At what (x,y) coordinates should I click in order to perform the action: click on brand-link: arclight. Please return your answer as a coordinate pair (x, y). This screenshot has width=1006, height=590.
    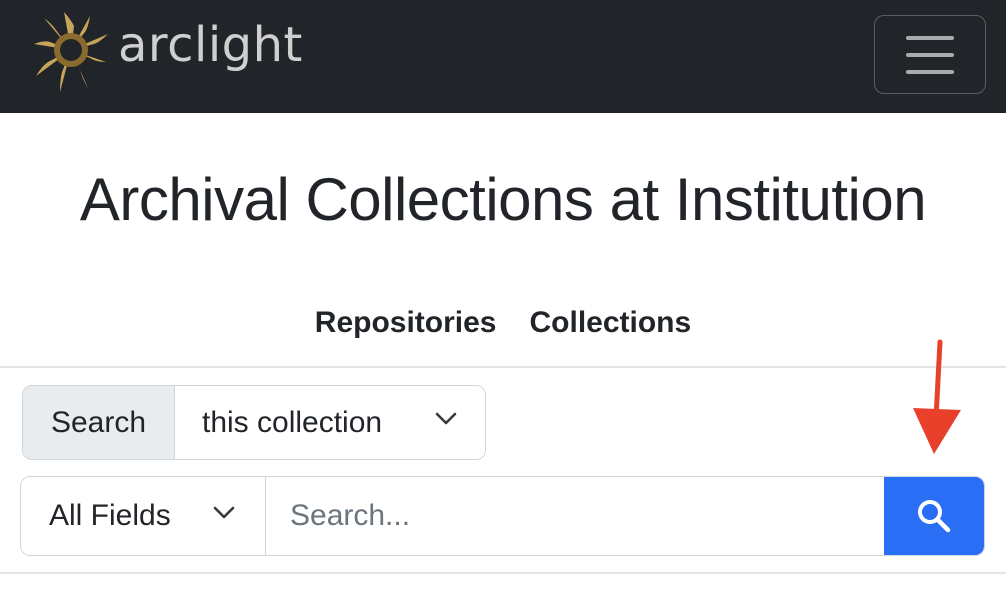
    Looking at the image, I should click on (166, 50).